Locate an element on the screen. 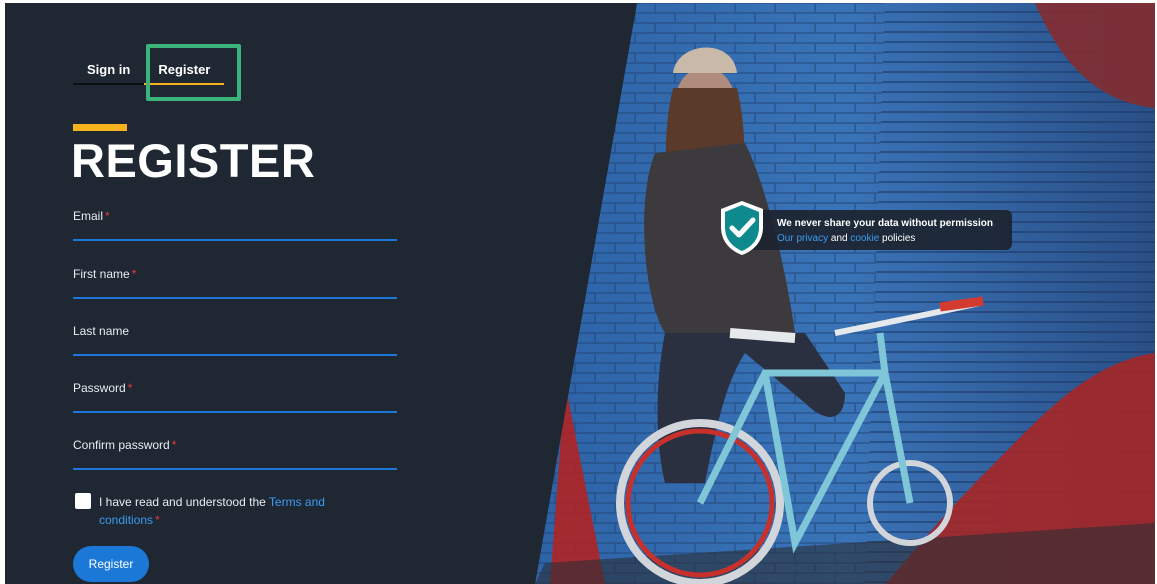  tab-register: Register is located at coordinates (184, 73).